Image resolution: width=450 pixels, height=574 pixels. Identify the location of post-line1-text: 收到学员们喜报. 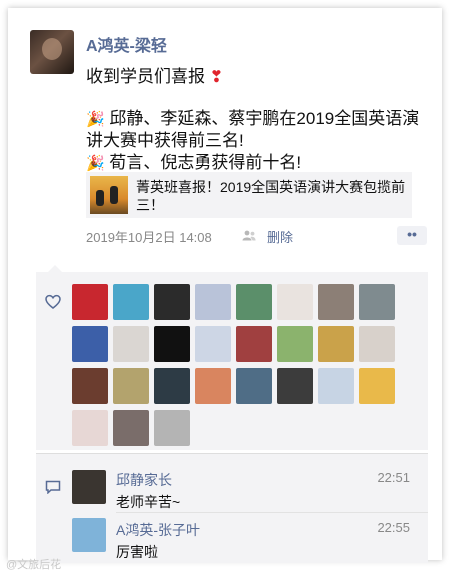
(145, 76).